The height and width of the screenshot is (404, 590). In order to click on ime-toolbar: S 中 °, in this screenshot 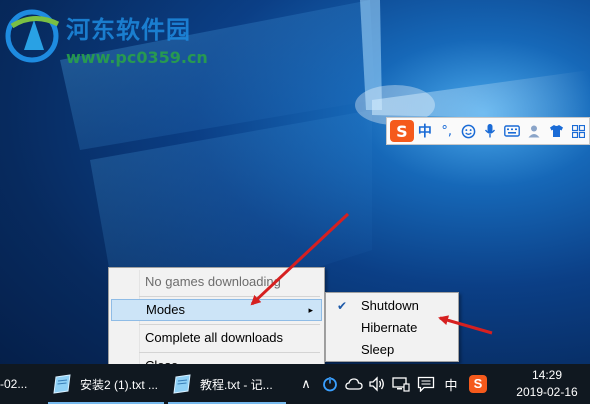, I will do `click(488, 131)`.